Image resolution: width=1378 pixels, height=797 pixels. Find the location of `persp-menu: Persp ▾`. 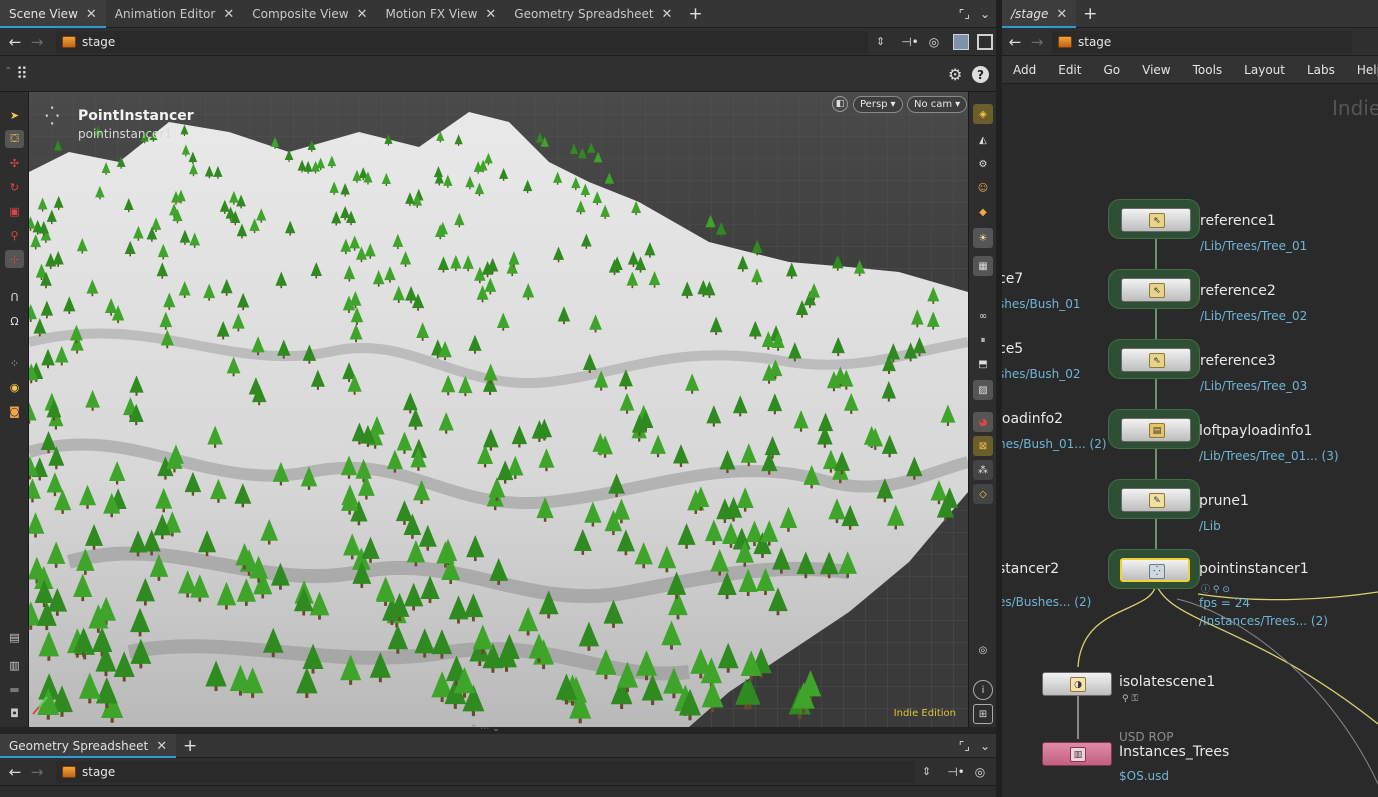

persp-menu: Persp ▾ is located at coordinates (878, 104).